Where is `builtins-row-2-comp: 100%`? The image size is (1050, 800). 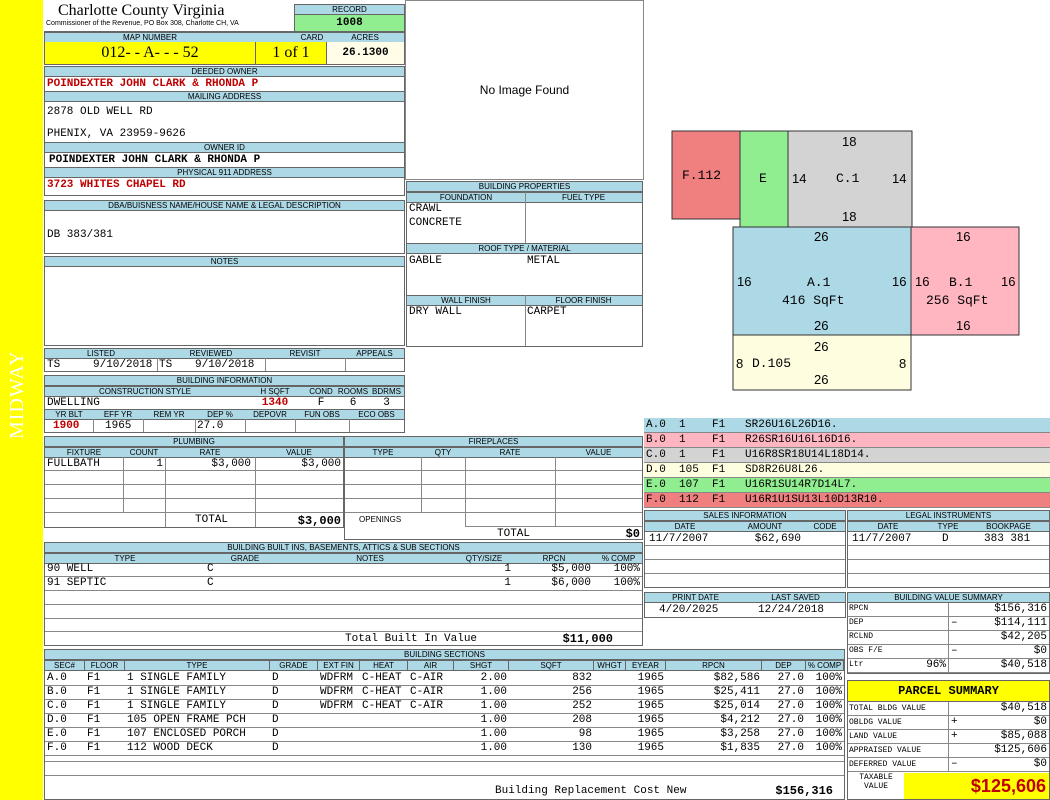
builtins-row-2-comp: 100% is located at coordinates (626, 583).